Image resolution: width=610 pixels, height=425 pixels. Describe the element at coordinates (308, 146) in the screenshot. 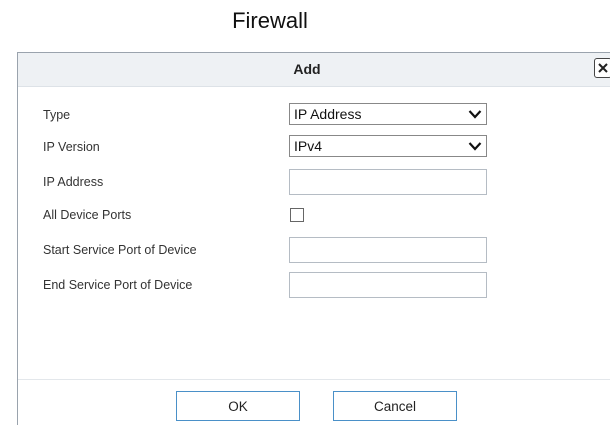

I see `ip-version-select-value: IPv4` at that location.